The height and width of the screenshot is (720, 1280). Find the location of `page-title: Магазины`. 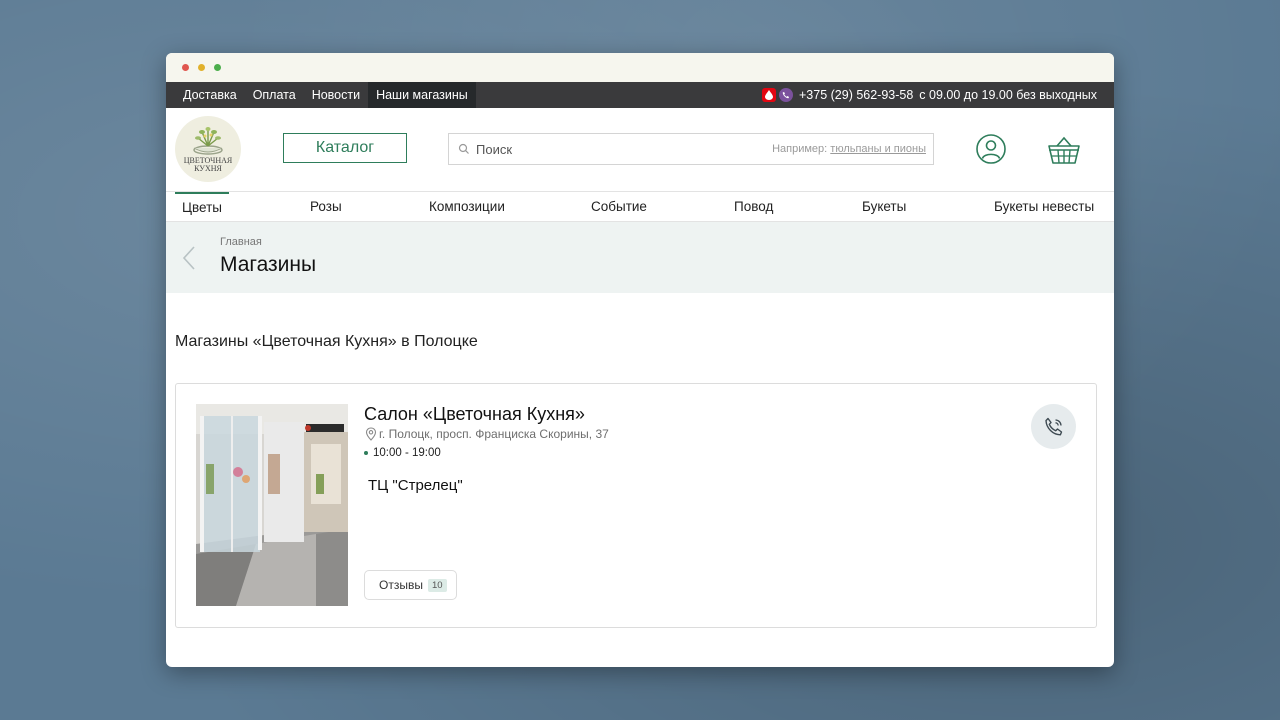

page-title: Магазины is located at coordinates (268, 264).